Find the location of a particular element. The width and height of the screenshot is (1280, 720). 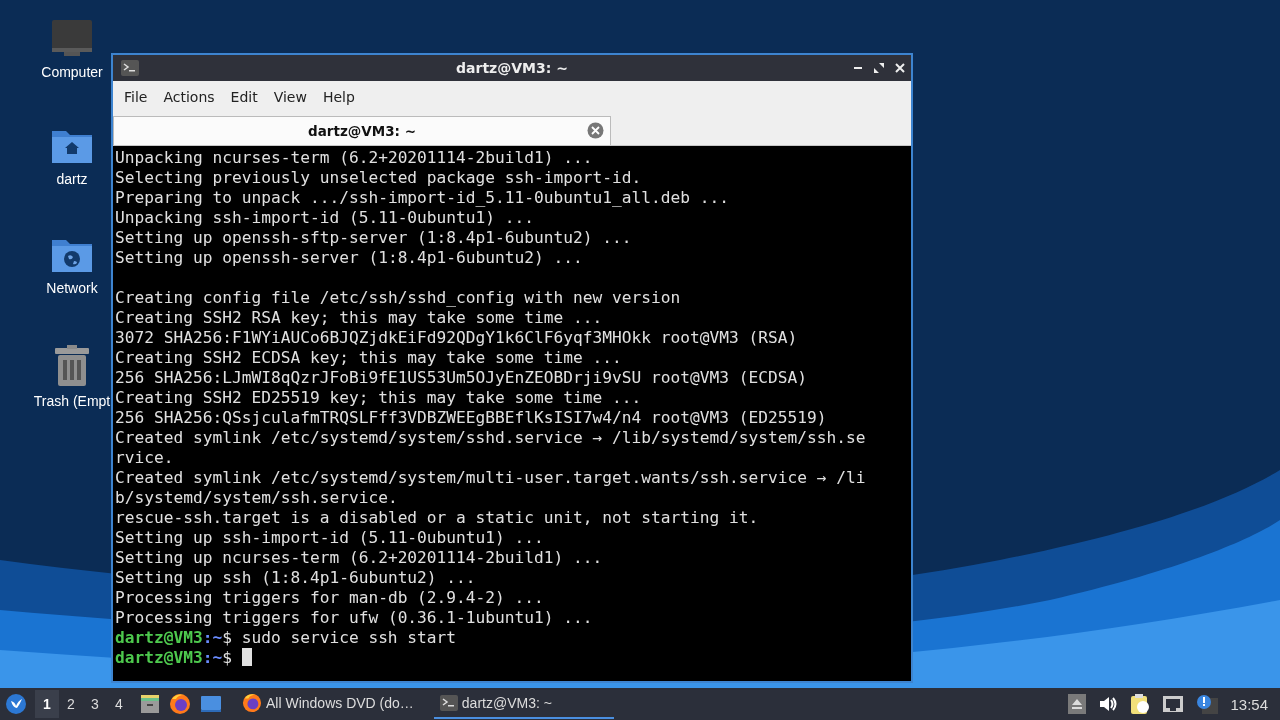

terminal-line: Creating config file /etc/ssh/sshd_config with new version is located at coordinates (398, 298).